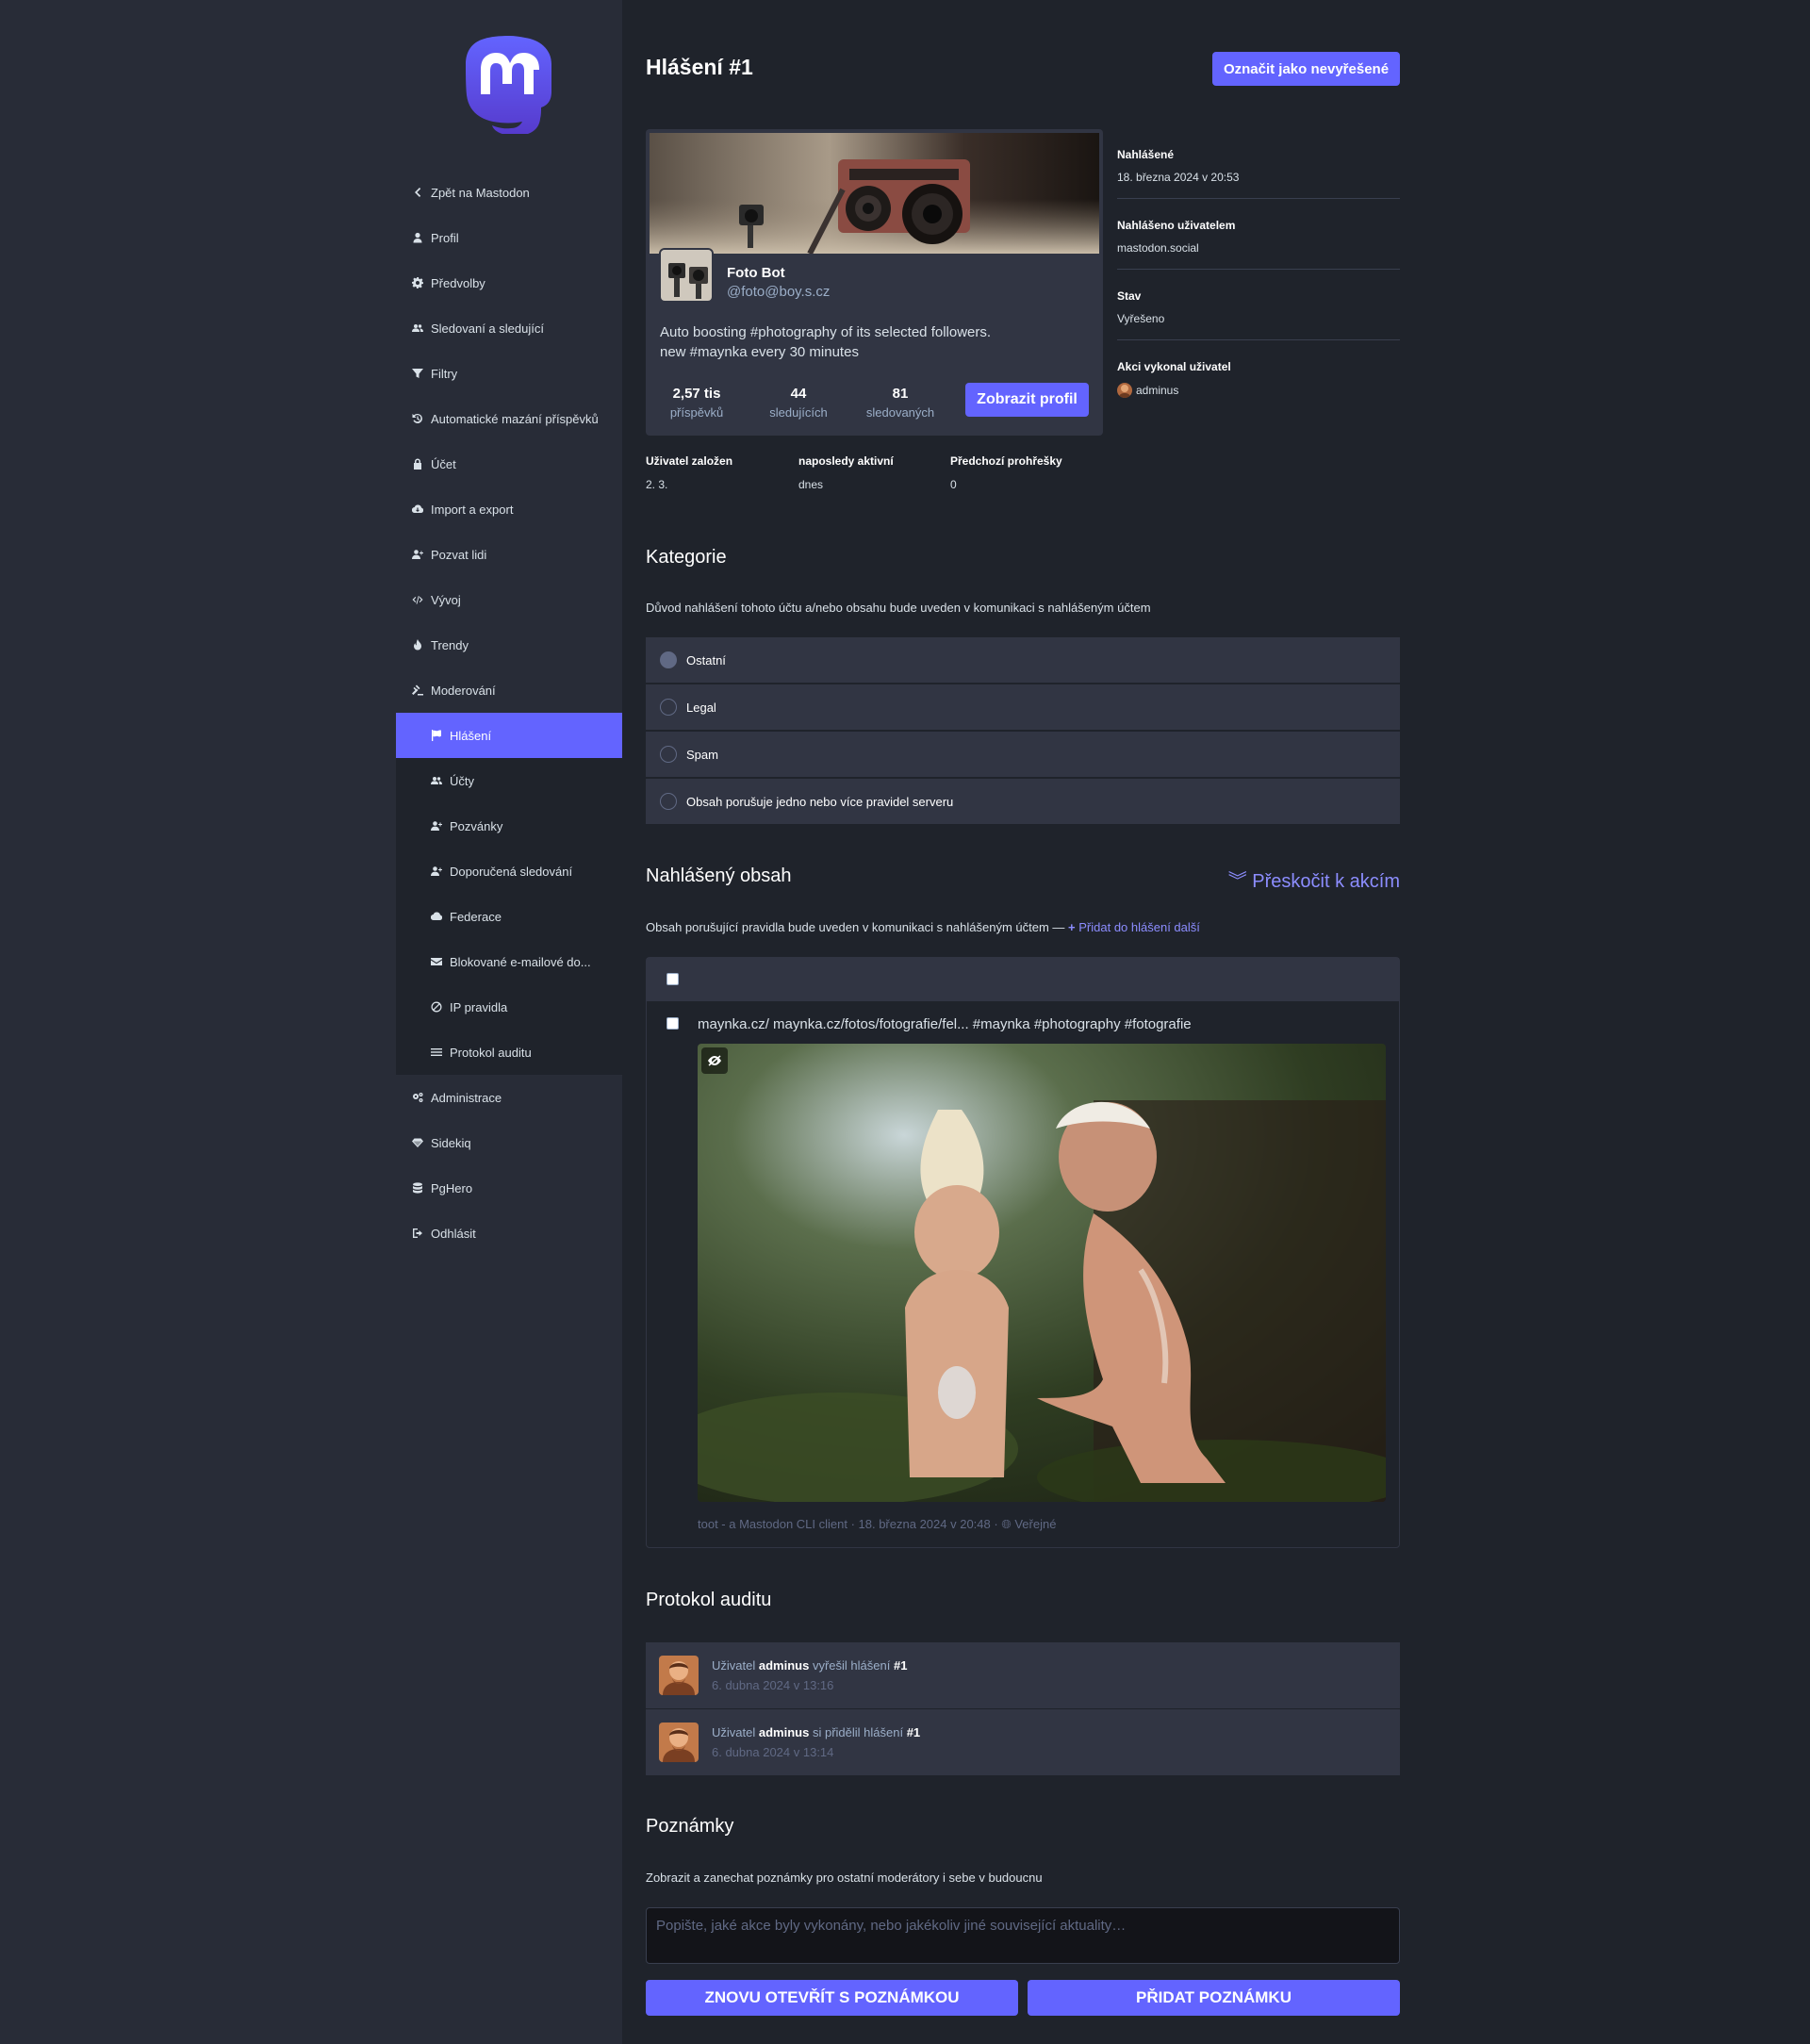 The height and width of the screenshot is (2044, 1810). Describe the element at coordinates (709, 1600) in the screenshot. I see `audit-log-title: Protokol auditu` at that location.